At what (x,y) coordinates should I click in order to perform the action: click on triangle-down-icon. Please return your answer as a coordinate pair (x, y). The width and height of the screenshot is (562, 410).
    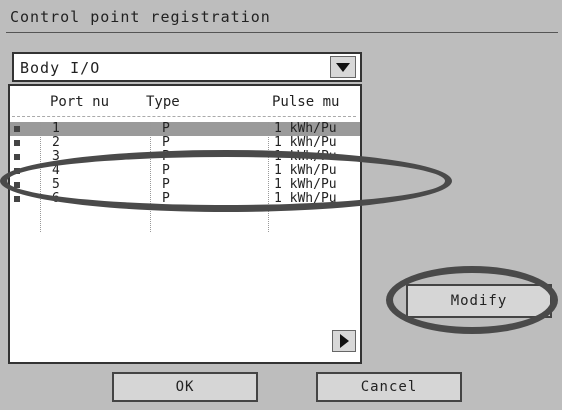
    Looking at the image, I should click on (343, 67).